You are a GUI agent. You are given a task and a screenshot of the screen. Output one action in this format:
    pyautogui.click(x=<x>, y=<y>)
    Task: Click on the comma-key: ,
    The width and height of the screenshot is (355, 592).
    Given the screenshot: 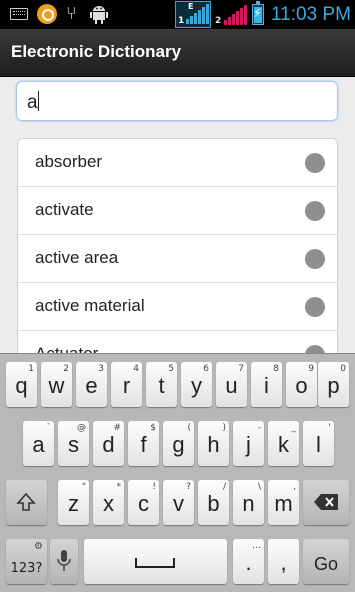 What is the action you would take?
    pyautogui.click(x=283, y=561)
    